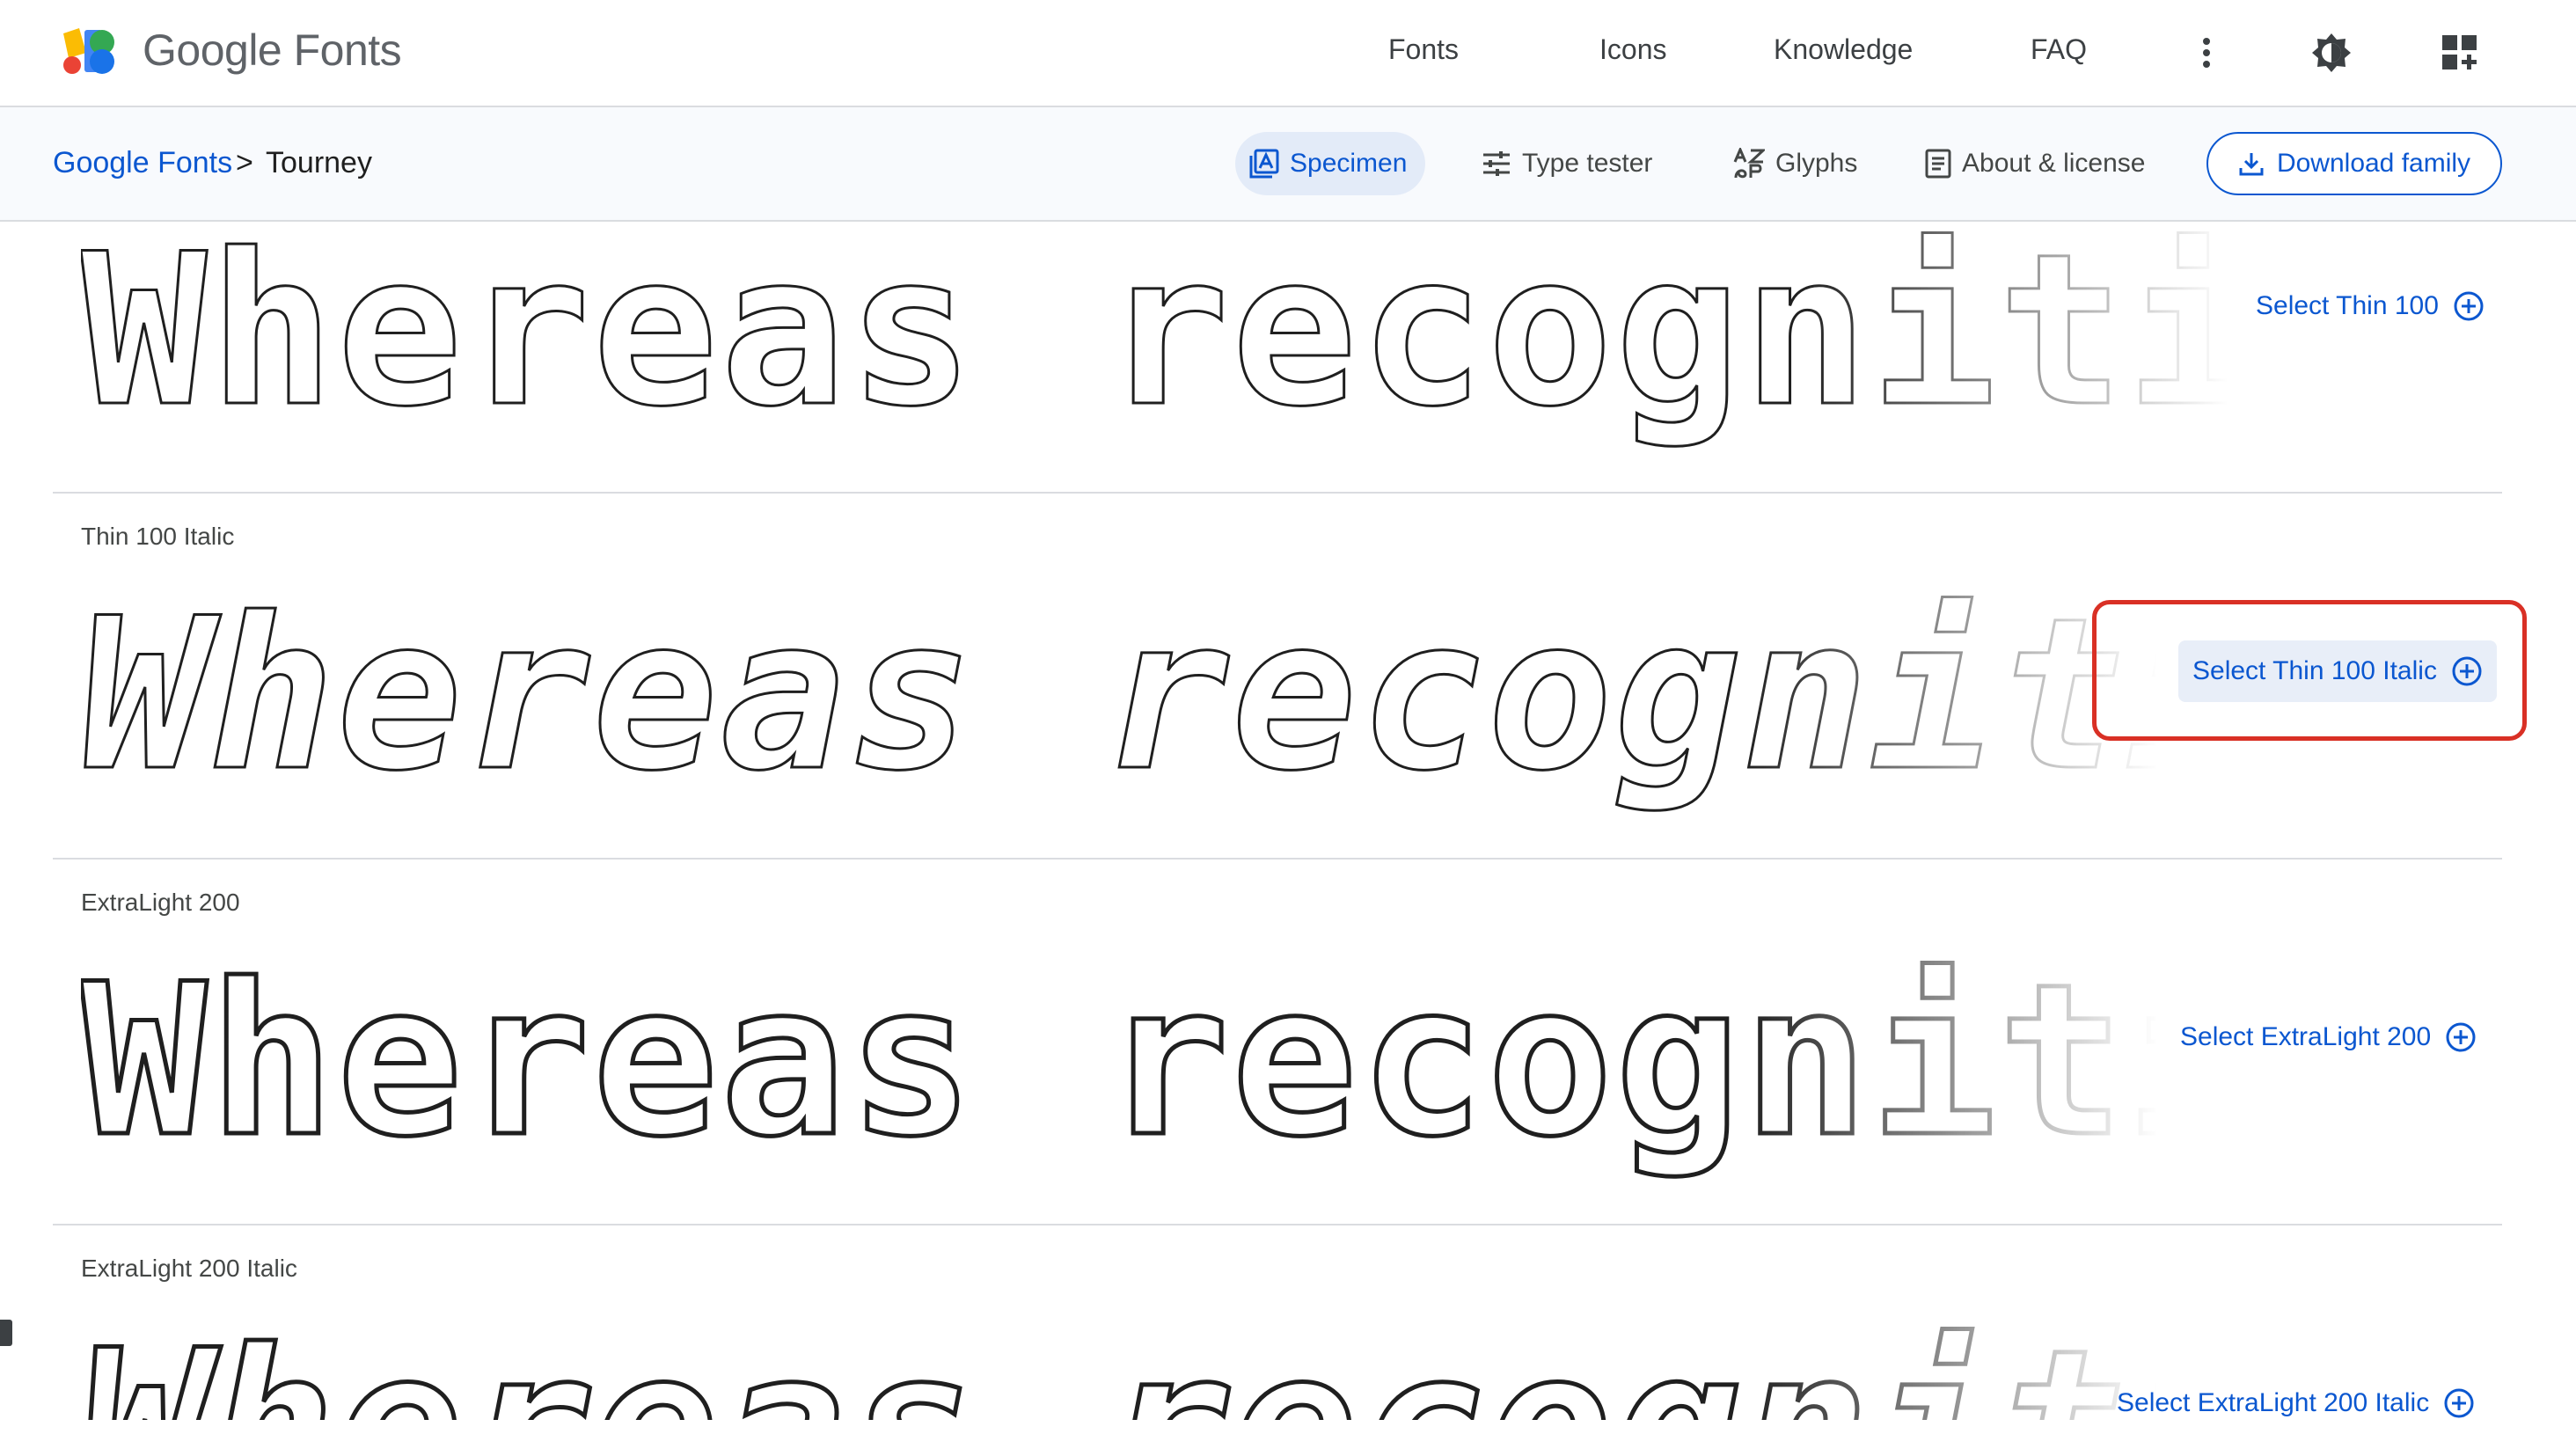 This screenshot has height=1434, width=2576. I want to click on highlight-box, so click(2309, 671).